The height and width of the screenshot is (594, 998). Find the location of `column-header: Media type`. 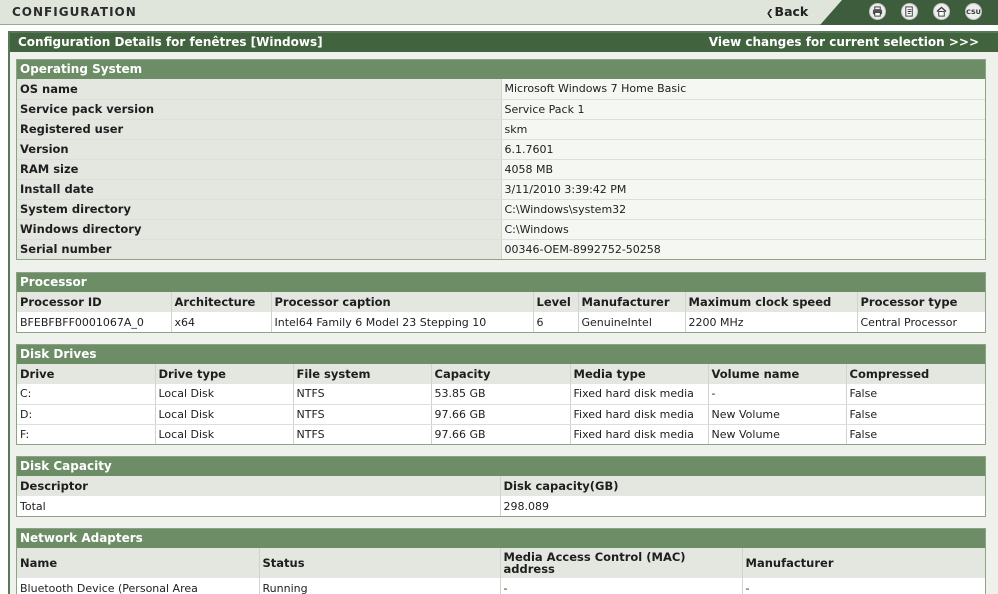

column-header: Media type is located at coordinates (639, 374).